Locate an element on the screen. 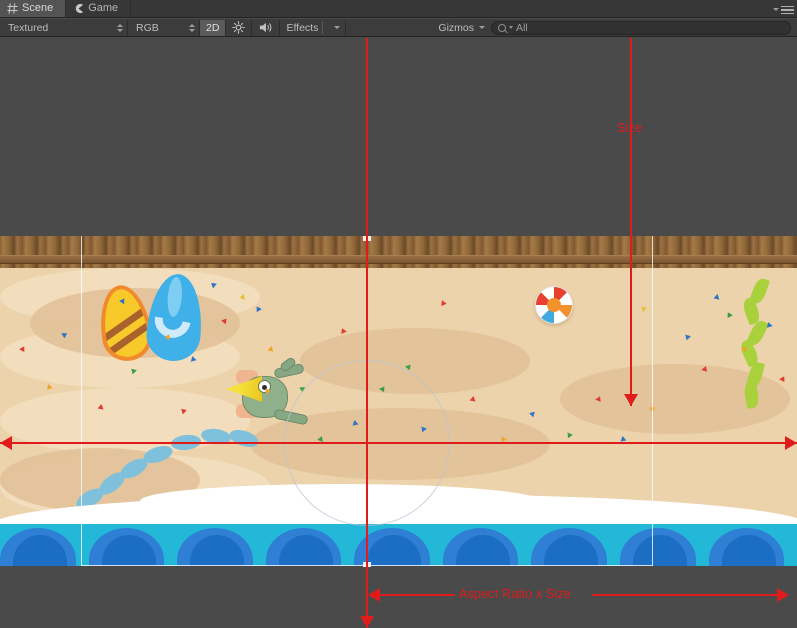 This screenshot has width=797, height=628. search-placeholder: All is located at coordinates (522, 27).